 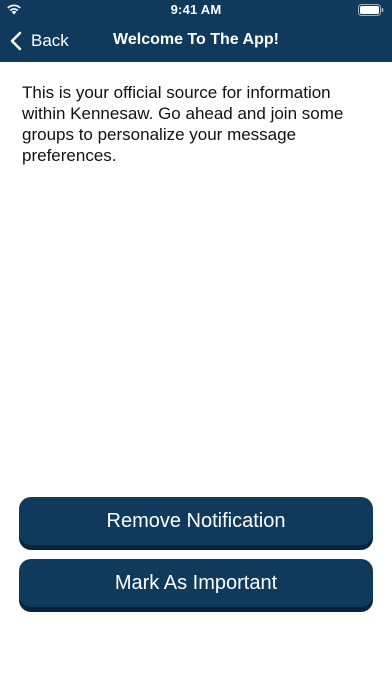 I want to click on status-bar: 9:41 AM, so click(x=196, y=11).